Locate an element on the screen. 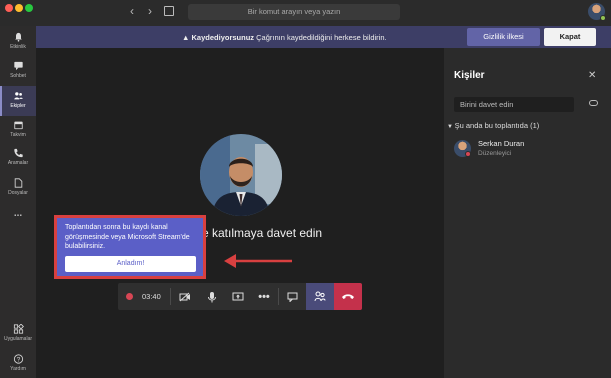 This screenshot has width=611, height=378. more-actions-button: ••• is located at coordinates (264, 296).